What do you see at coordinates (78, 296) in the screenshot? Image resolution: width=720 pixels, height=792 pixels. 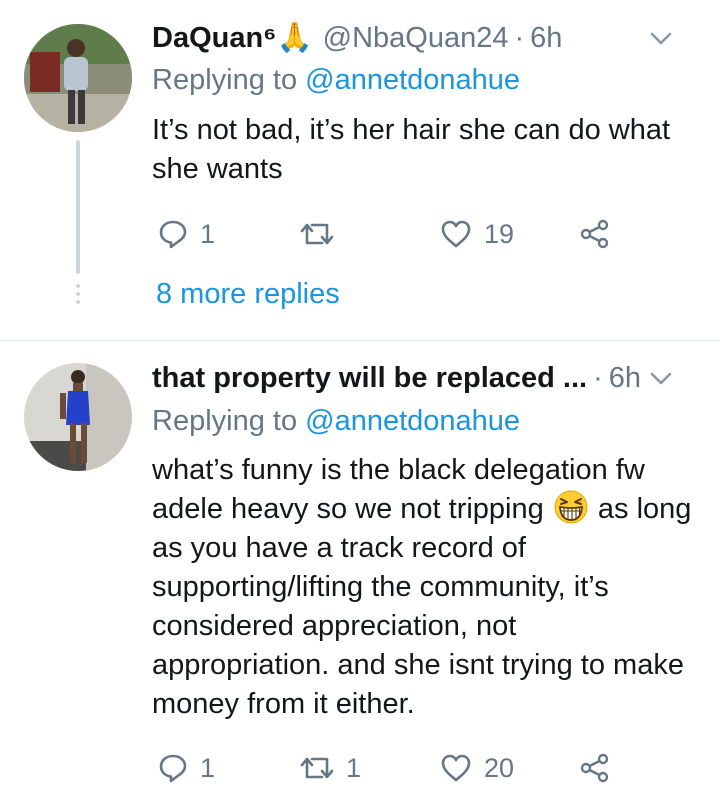 I see `thread-dots` at bounding box center [78, 296].